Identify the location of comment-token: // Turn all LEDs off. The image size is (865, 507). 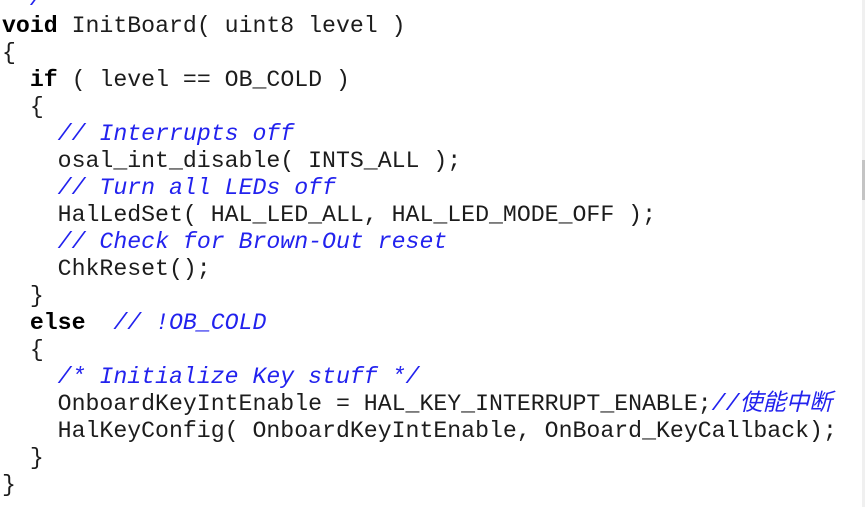
(196, 188).